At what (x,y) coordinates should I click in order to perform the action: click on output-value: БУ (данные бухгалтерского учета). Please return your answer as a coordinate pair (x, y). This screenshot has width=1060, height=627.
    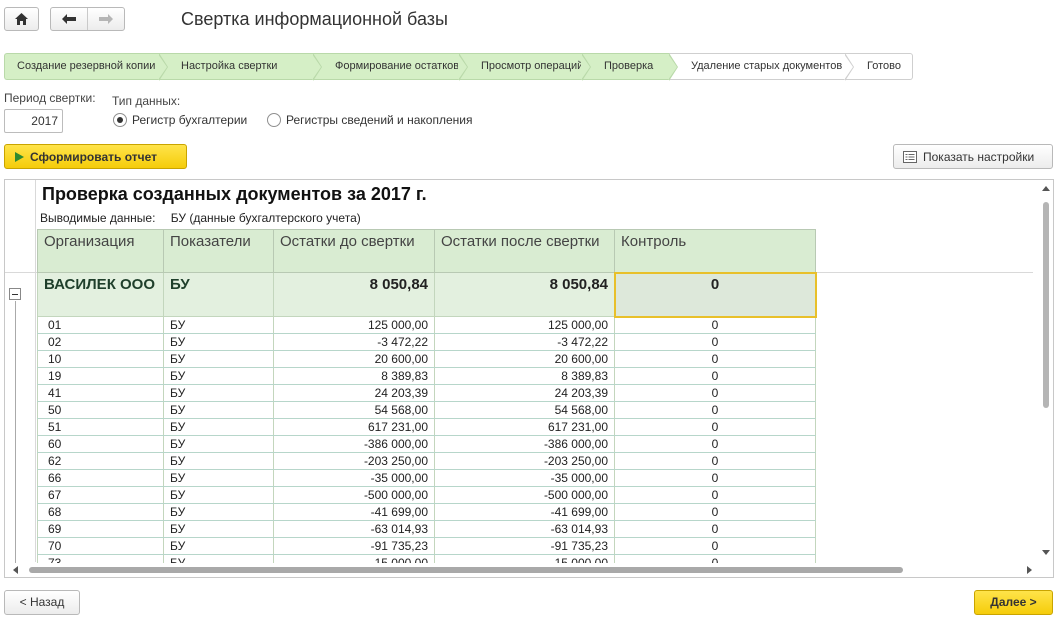
    Looking at the image, I should click on (265, 218).